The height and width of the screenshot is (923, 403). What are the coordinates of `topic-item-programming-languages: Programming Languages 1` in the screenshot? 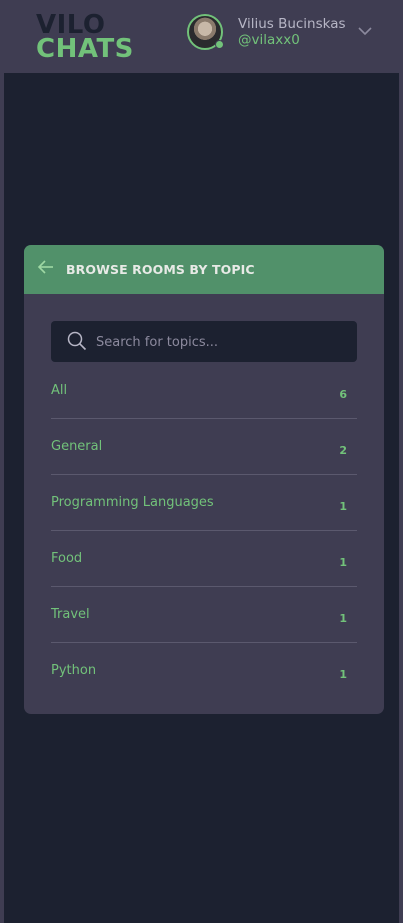 It's located at (204, 503).